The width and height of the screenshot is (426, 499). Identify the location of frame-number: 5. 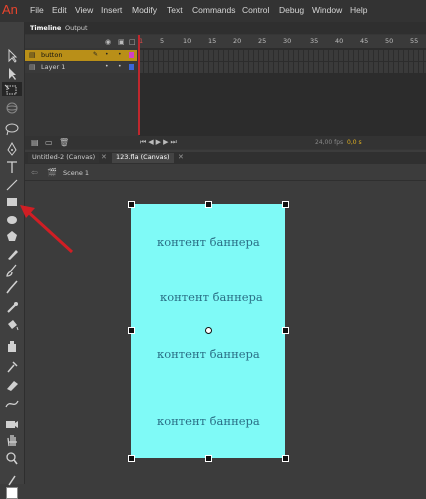
(162, 41).